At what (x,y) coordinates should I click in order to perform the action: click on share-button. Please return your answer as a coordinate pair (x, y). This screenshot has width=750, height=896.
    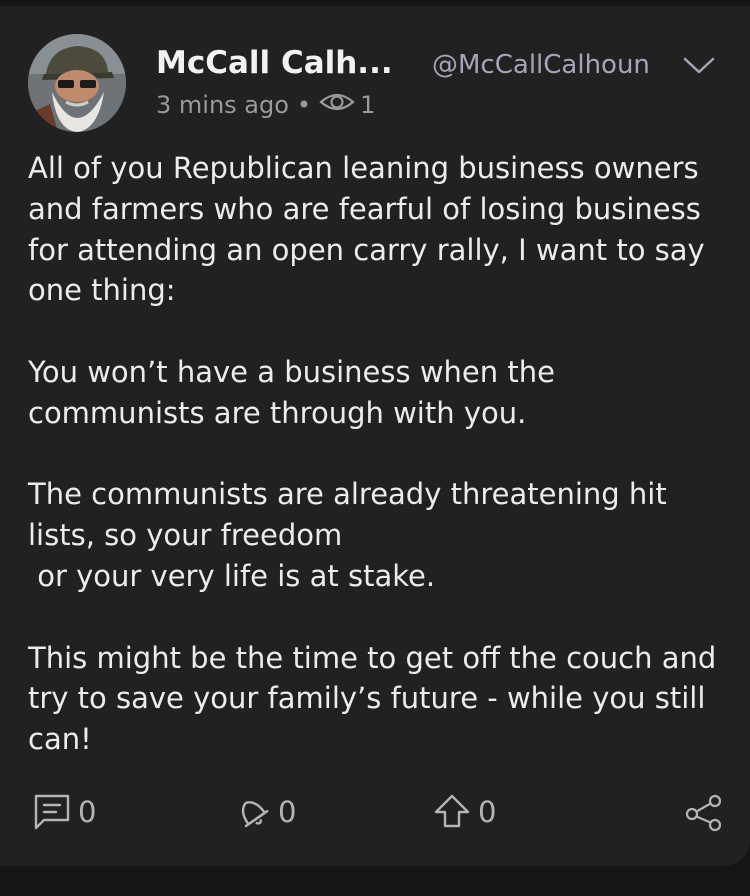
    Looking at the image, I should click on (704, 812).